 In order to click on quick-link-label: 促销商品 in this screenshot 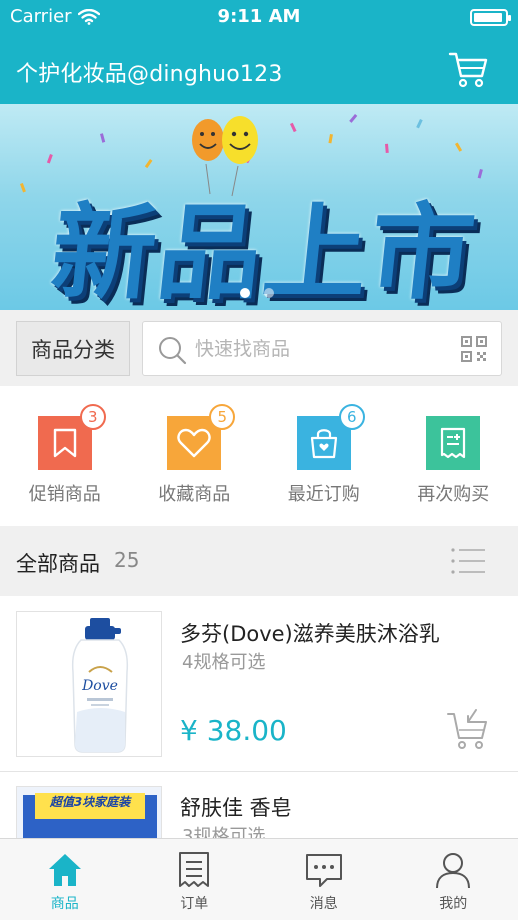, I will do `click(64, 494)`.